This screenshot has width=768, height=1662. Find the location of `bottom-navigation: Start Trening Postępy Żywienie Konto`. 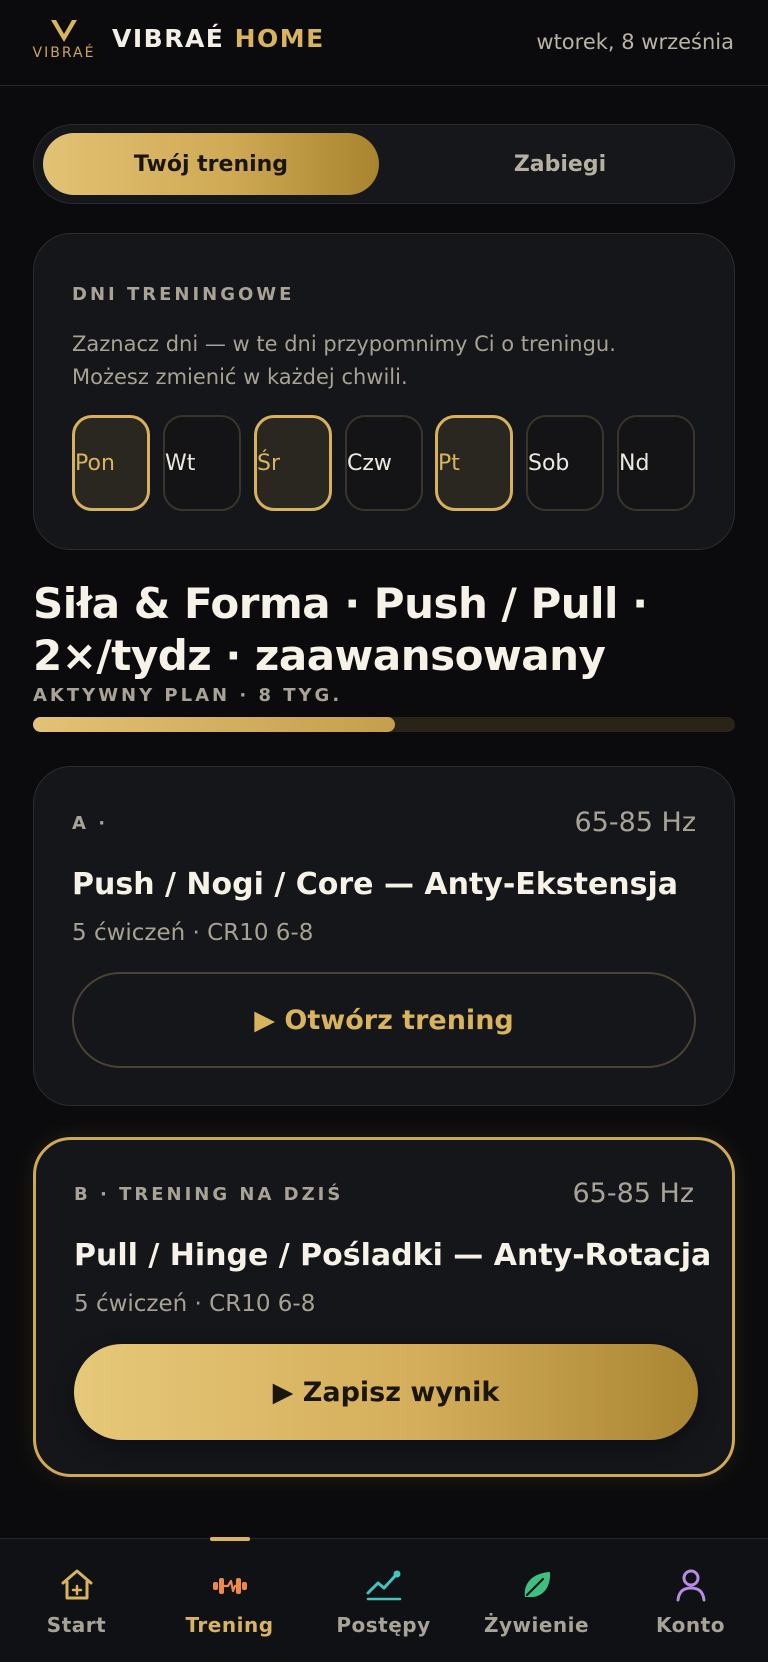

bottom-navigation: Start Trening Postępy Żywienie Konto is located at coordinates (384, 1599).